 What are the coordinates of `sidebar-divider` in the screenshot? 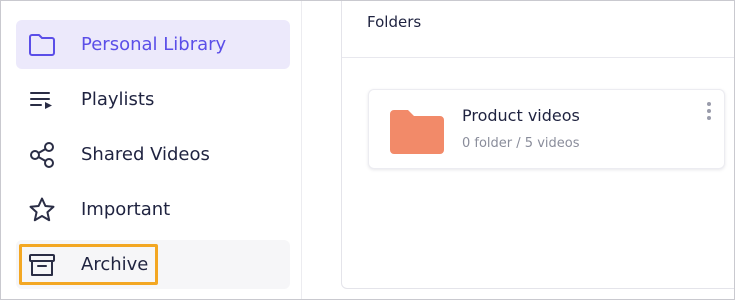 It's located at (301, 150).